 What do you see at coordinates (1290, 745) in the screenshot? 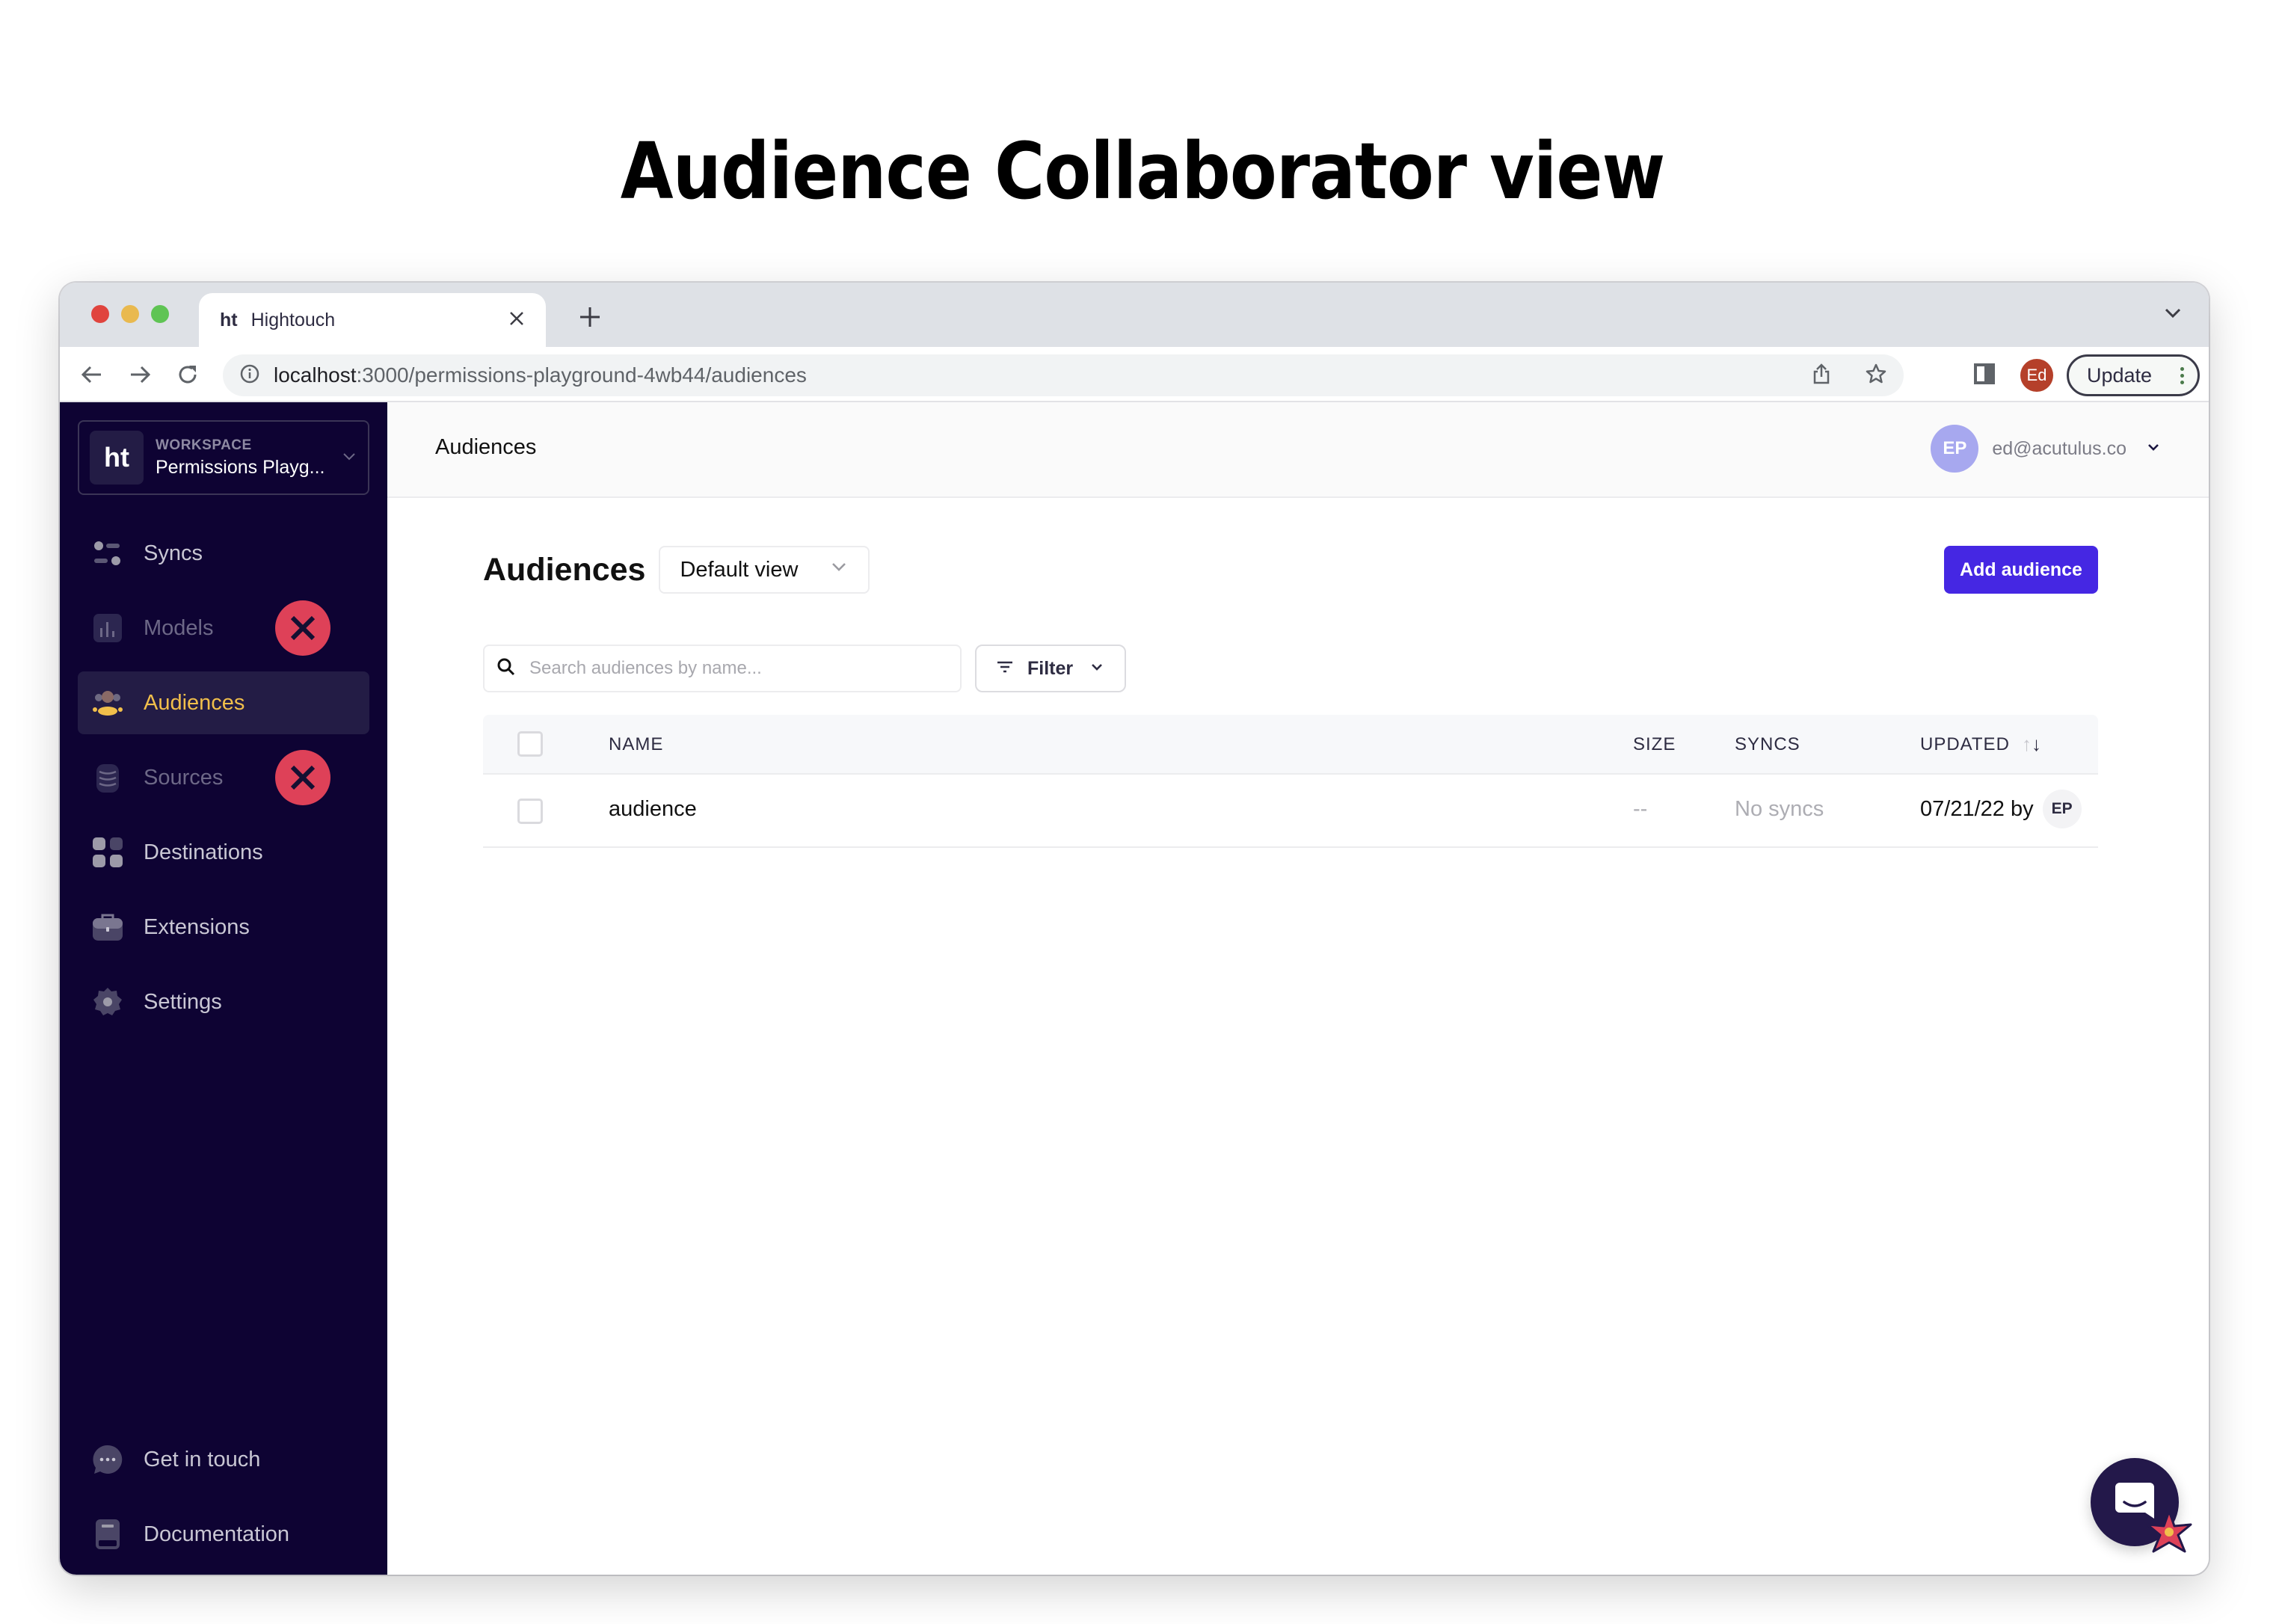
I see `table-header: NAME SIZE SYNCS UPDATED ↑ ↓` at bounding box center [1290, 745].